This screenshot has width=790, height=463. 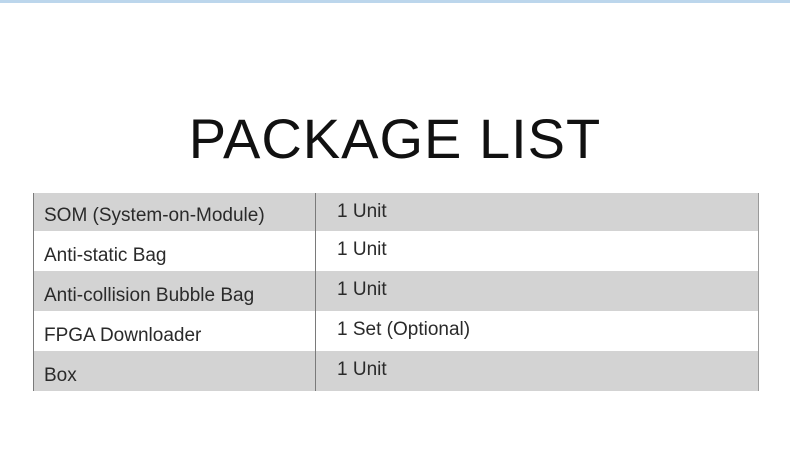 I want to click on table-row: Anti-static Bag 1 Unit, so click(x=396, y=251).